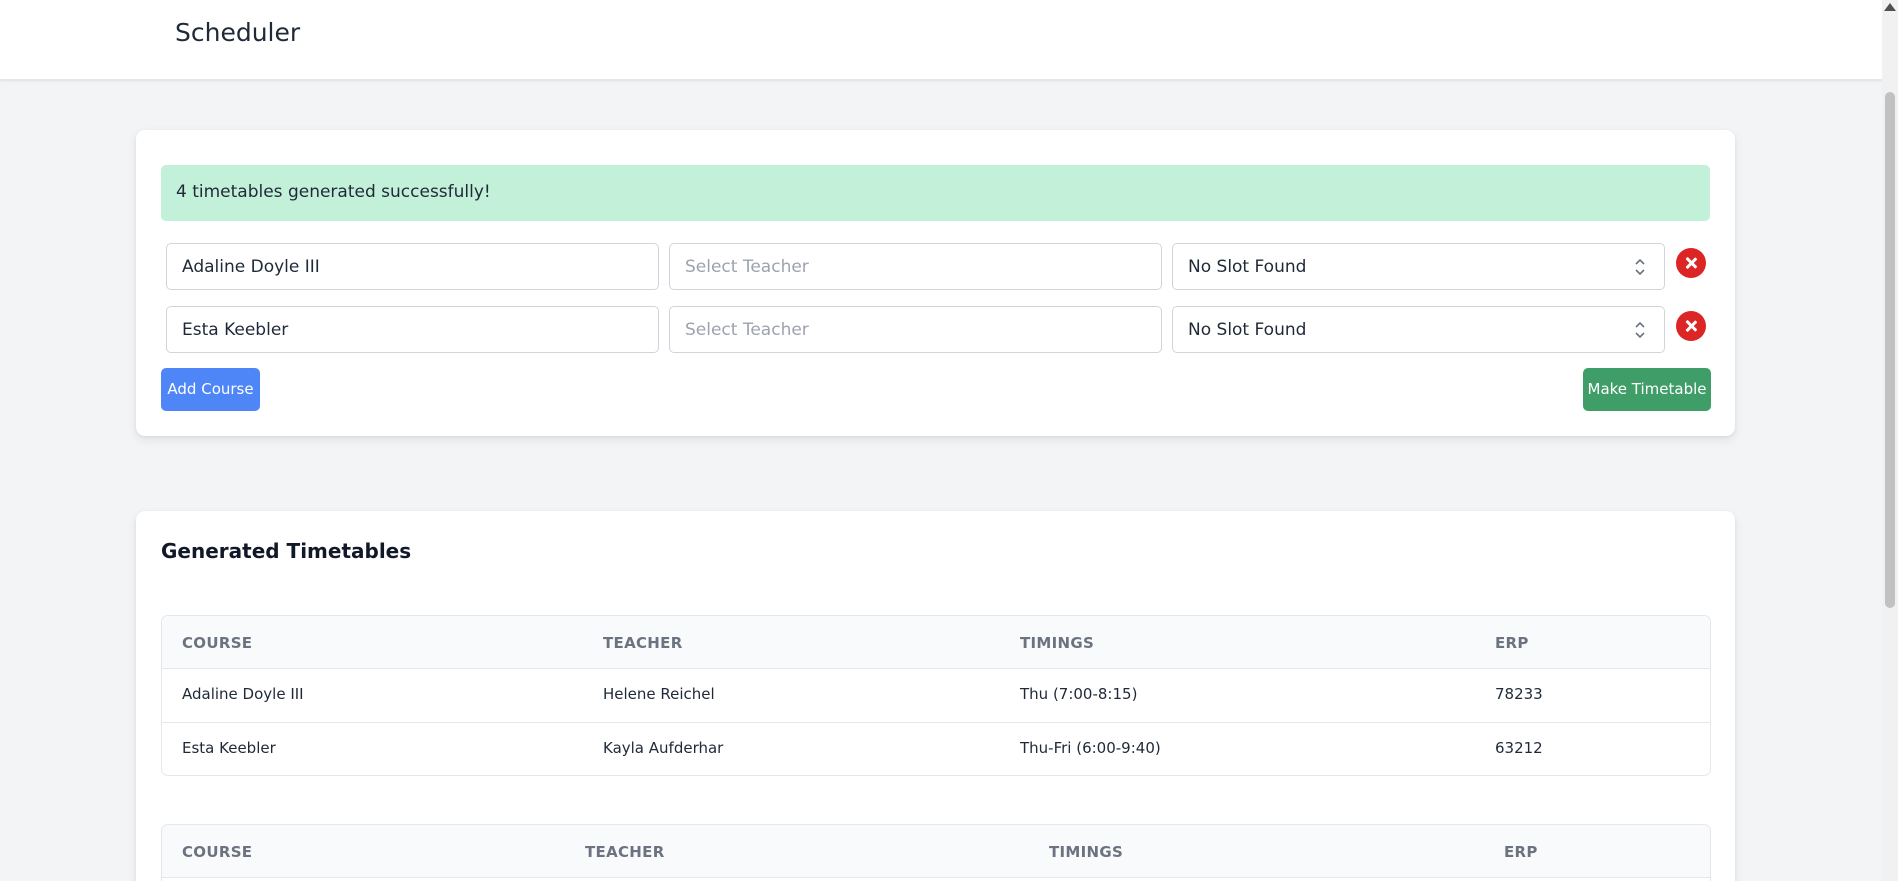 The height and width of the screenshot is (881, 1898). What do you see at coordinates (229, 748) in the screenshot?
I see `cell-course: Esta Keebler` at bounding box center [229, 748].